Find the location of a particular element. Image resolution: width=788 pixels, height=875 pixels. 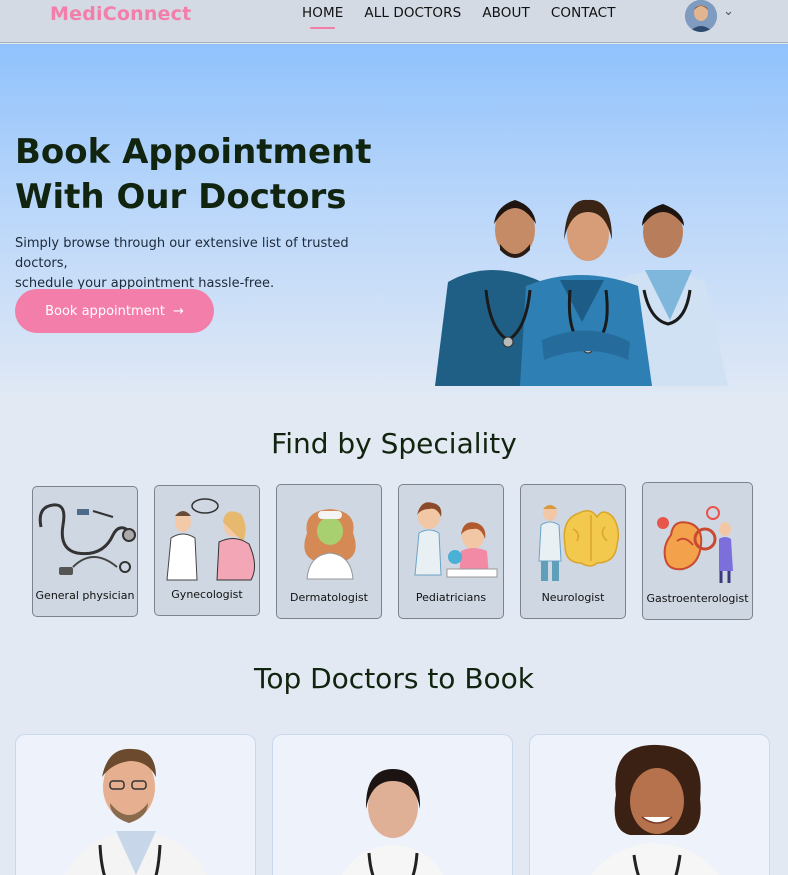

dermatologist-icon is located at coordinates (330, 544).